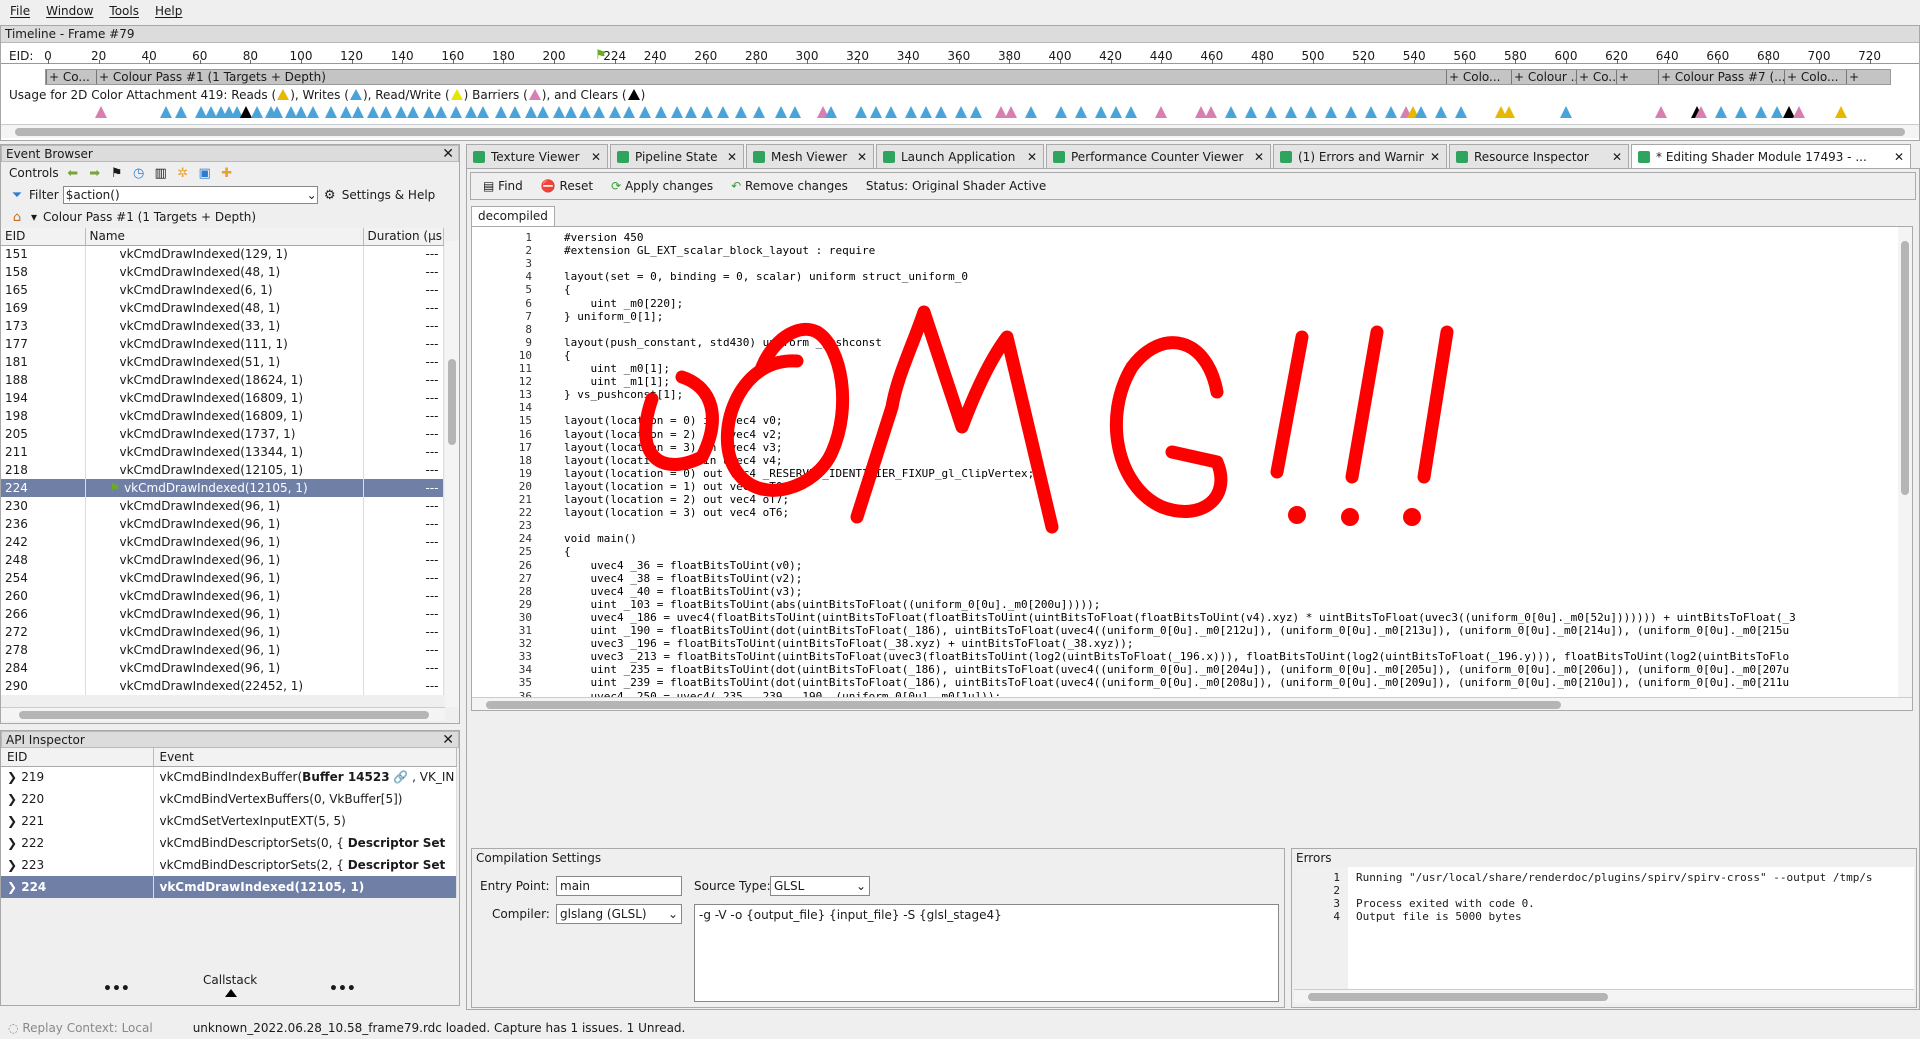 Image resolution: width=1920 pixels, height=1039 pixels. Describe the element at coordinates (222, 380) in the screenshot. I see `event-row: 188 vkCmdDrawIndexed(18624, 1) ---` at that location.